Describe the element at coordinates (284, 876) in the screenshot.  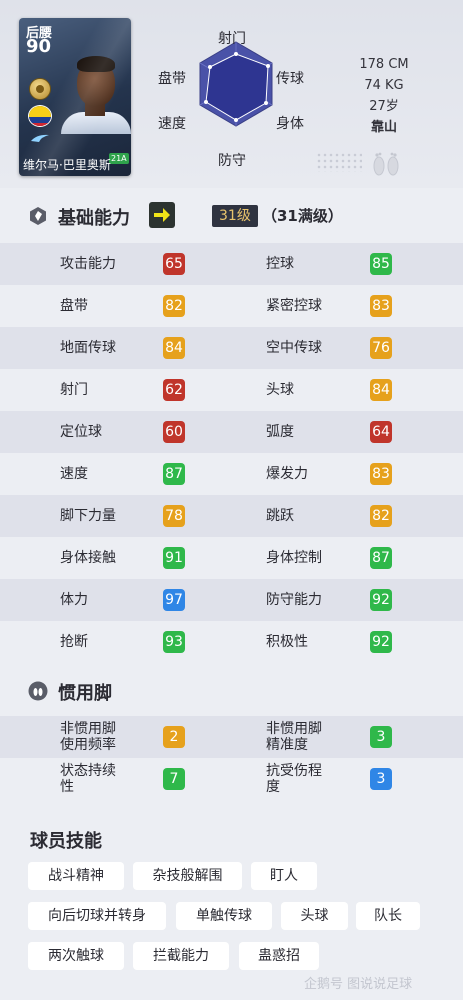
I see `skill-chip: 盯人` at that location.